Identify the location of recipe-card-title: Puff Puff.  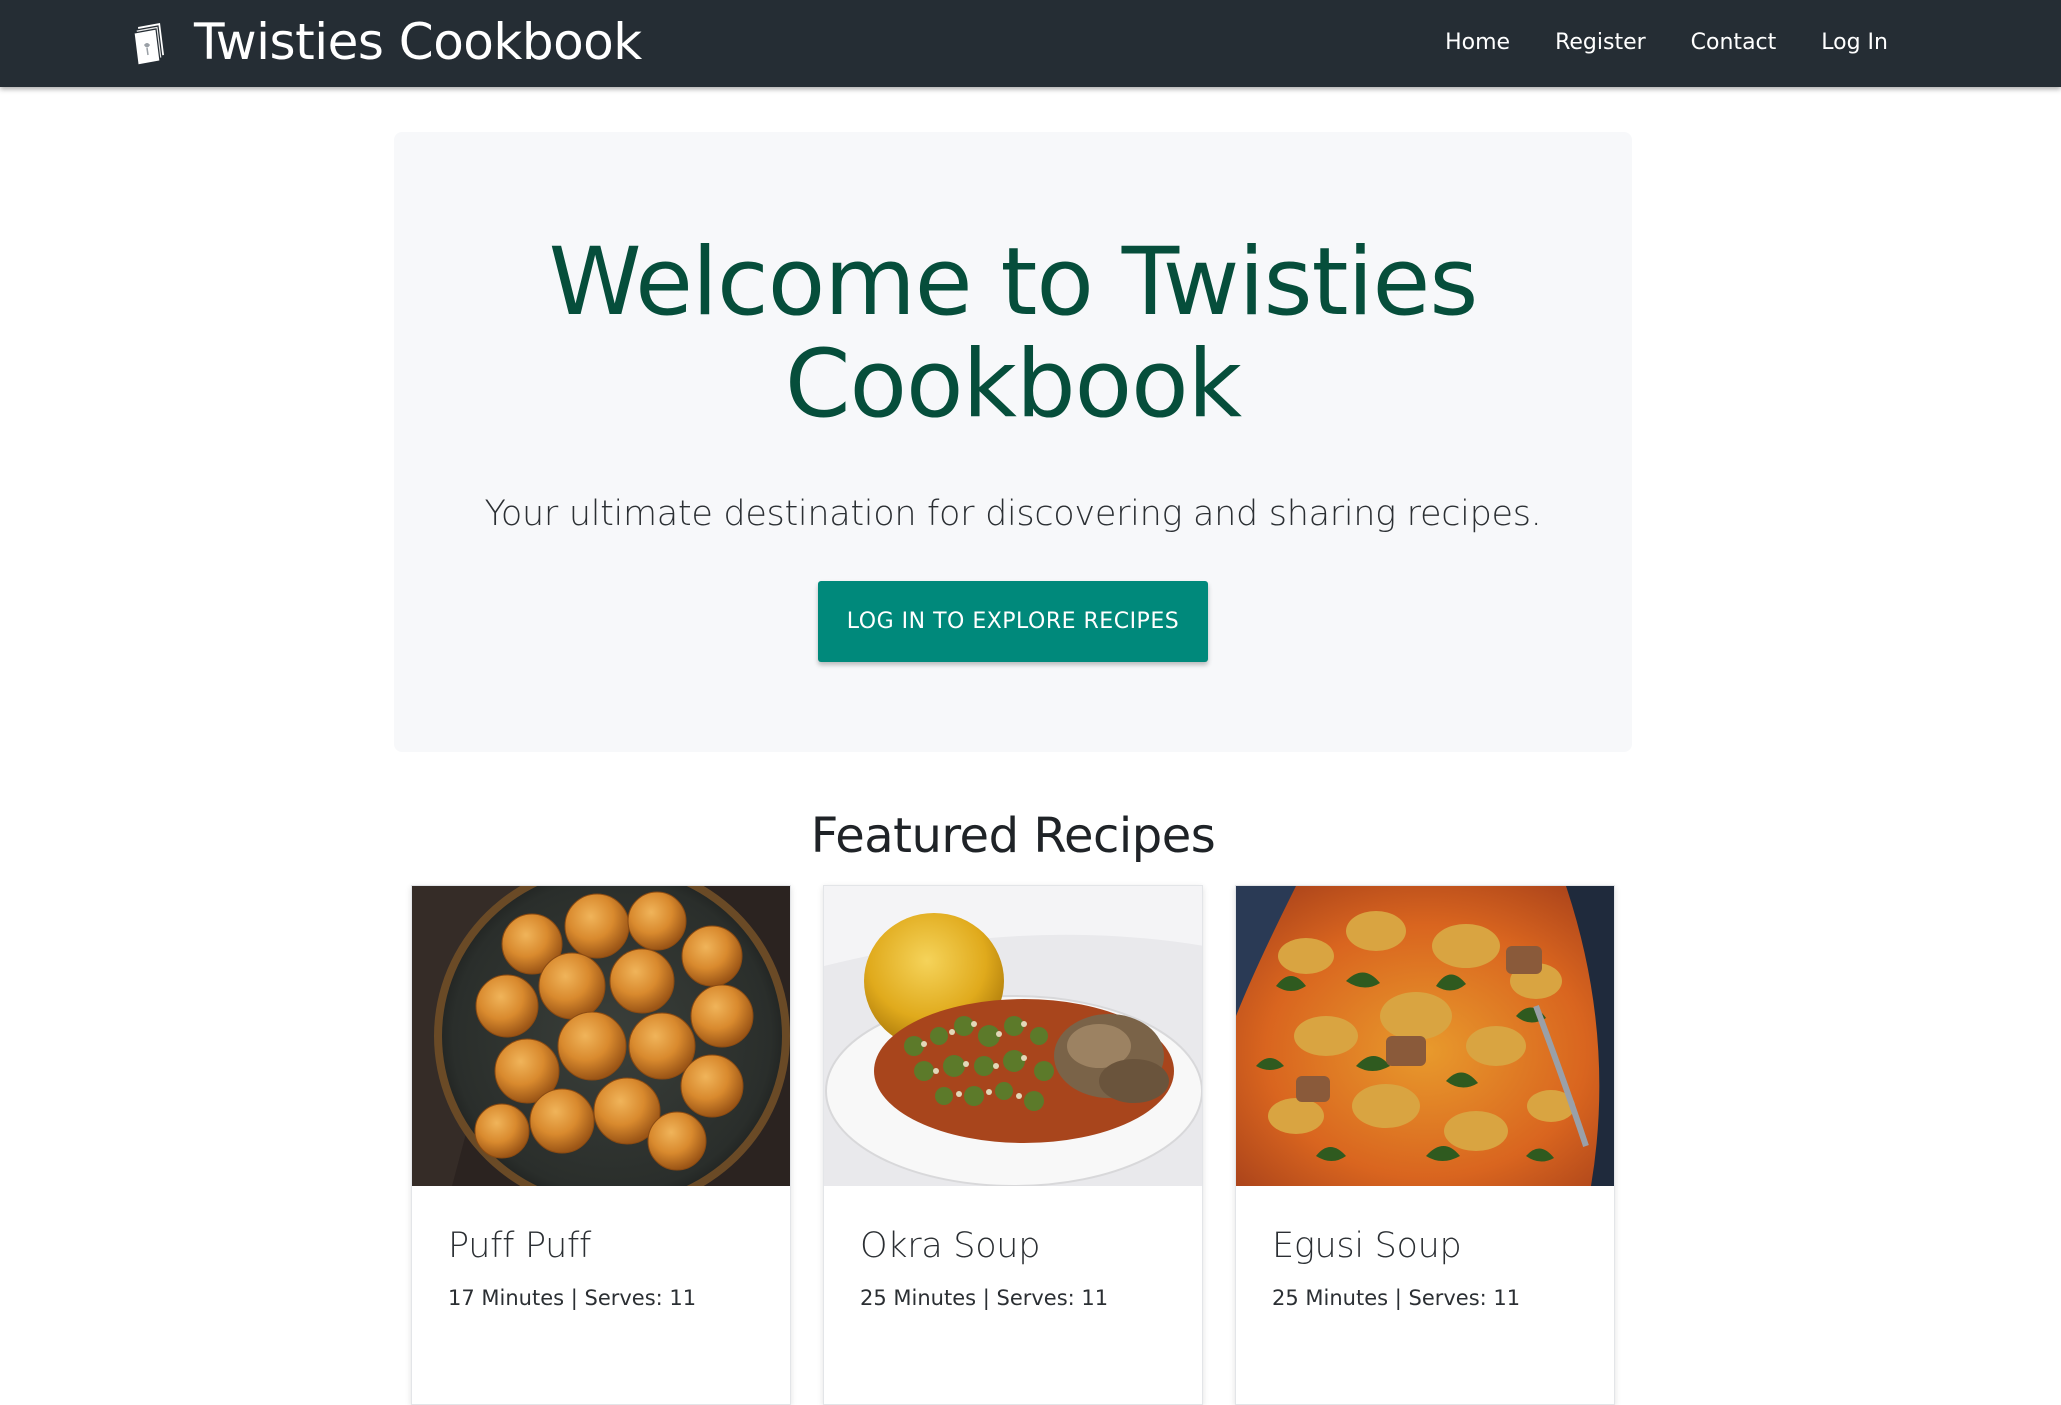
(520, 1246).